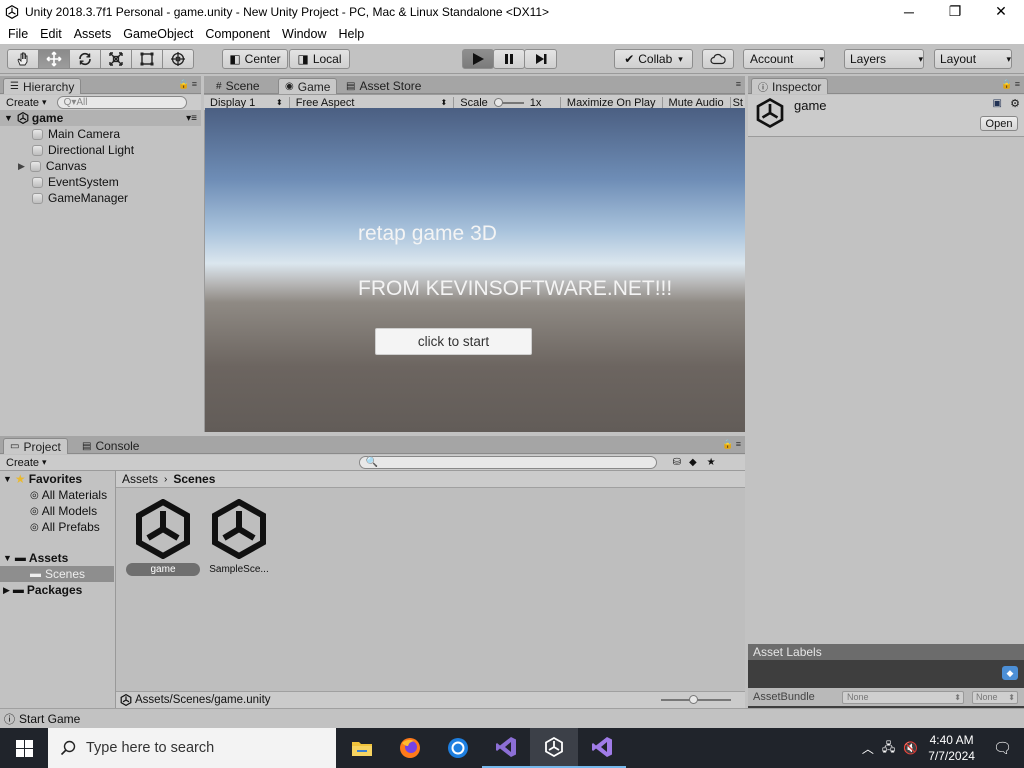 The image size is (1024, 768). What do you see at coordinates (540, 59) in the screenshot?
I see `step-button` at bounding box center [540, 59].